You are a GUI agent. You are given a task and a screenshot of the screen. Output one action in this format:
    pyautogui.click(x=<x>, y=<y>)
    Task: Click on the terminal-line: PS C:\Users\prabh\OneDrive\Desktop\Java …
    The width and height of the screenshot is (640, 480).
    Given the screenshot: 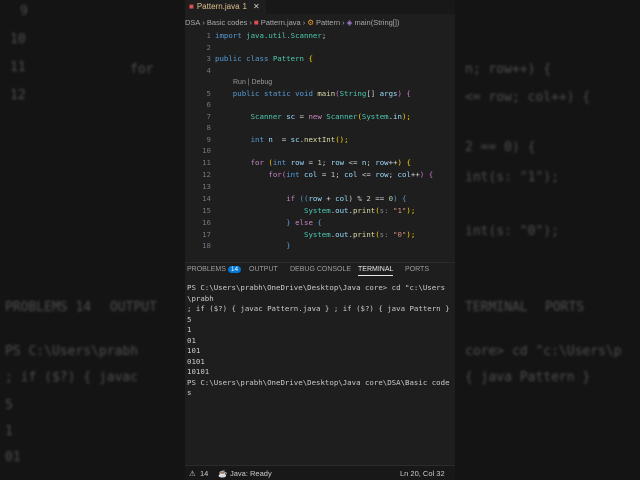 What is the action you would take?
    pyautogui.click(x=316, y=293)
    